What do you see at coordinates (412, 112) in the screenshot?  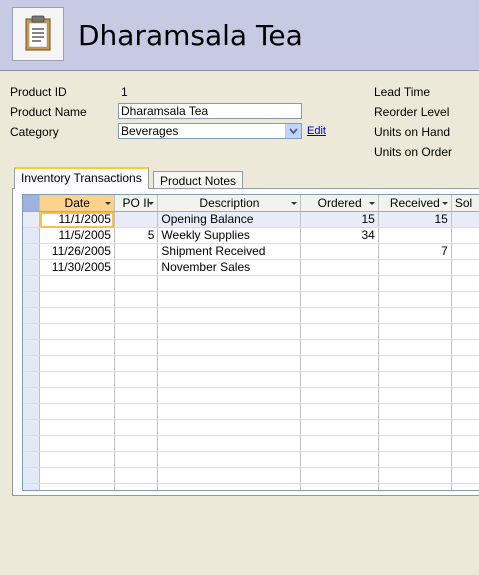 I see `reorder-level-label: Reorder Level` at bounding box center [412, 112].